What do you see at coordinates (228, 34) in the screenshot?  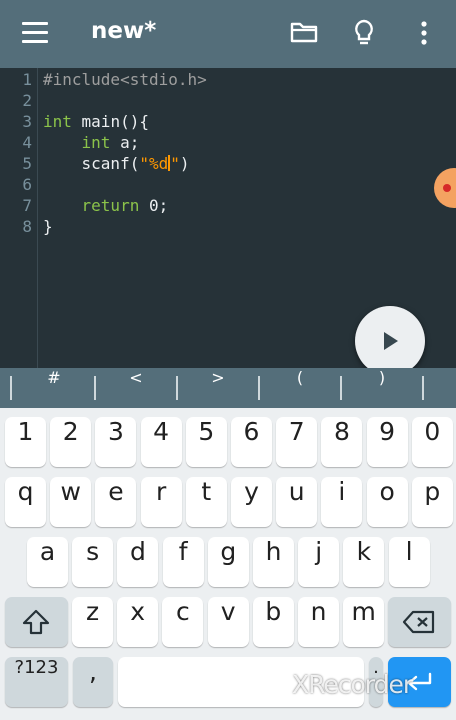 I see `app-bar: new*` at bounding box center [228, 34].